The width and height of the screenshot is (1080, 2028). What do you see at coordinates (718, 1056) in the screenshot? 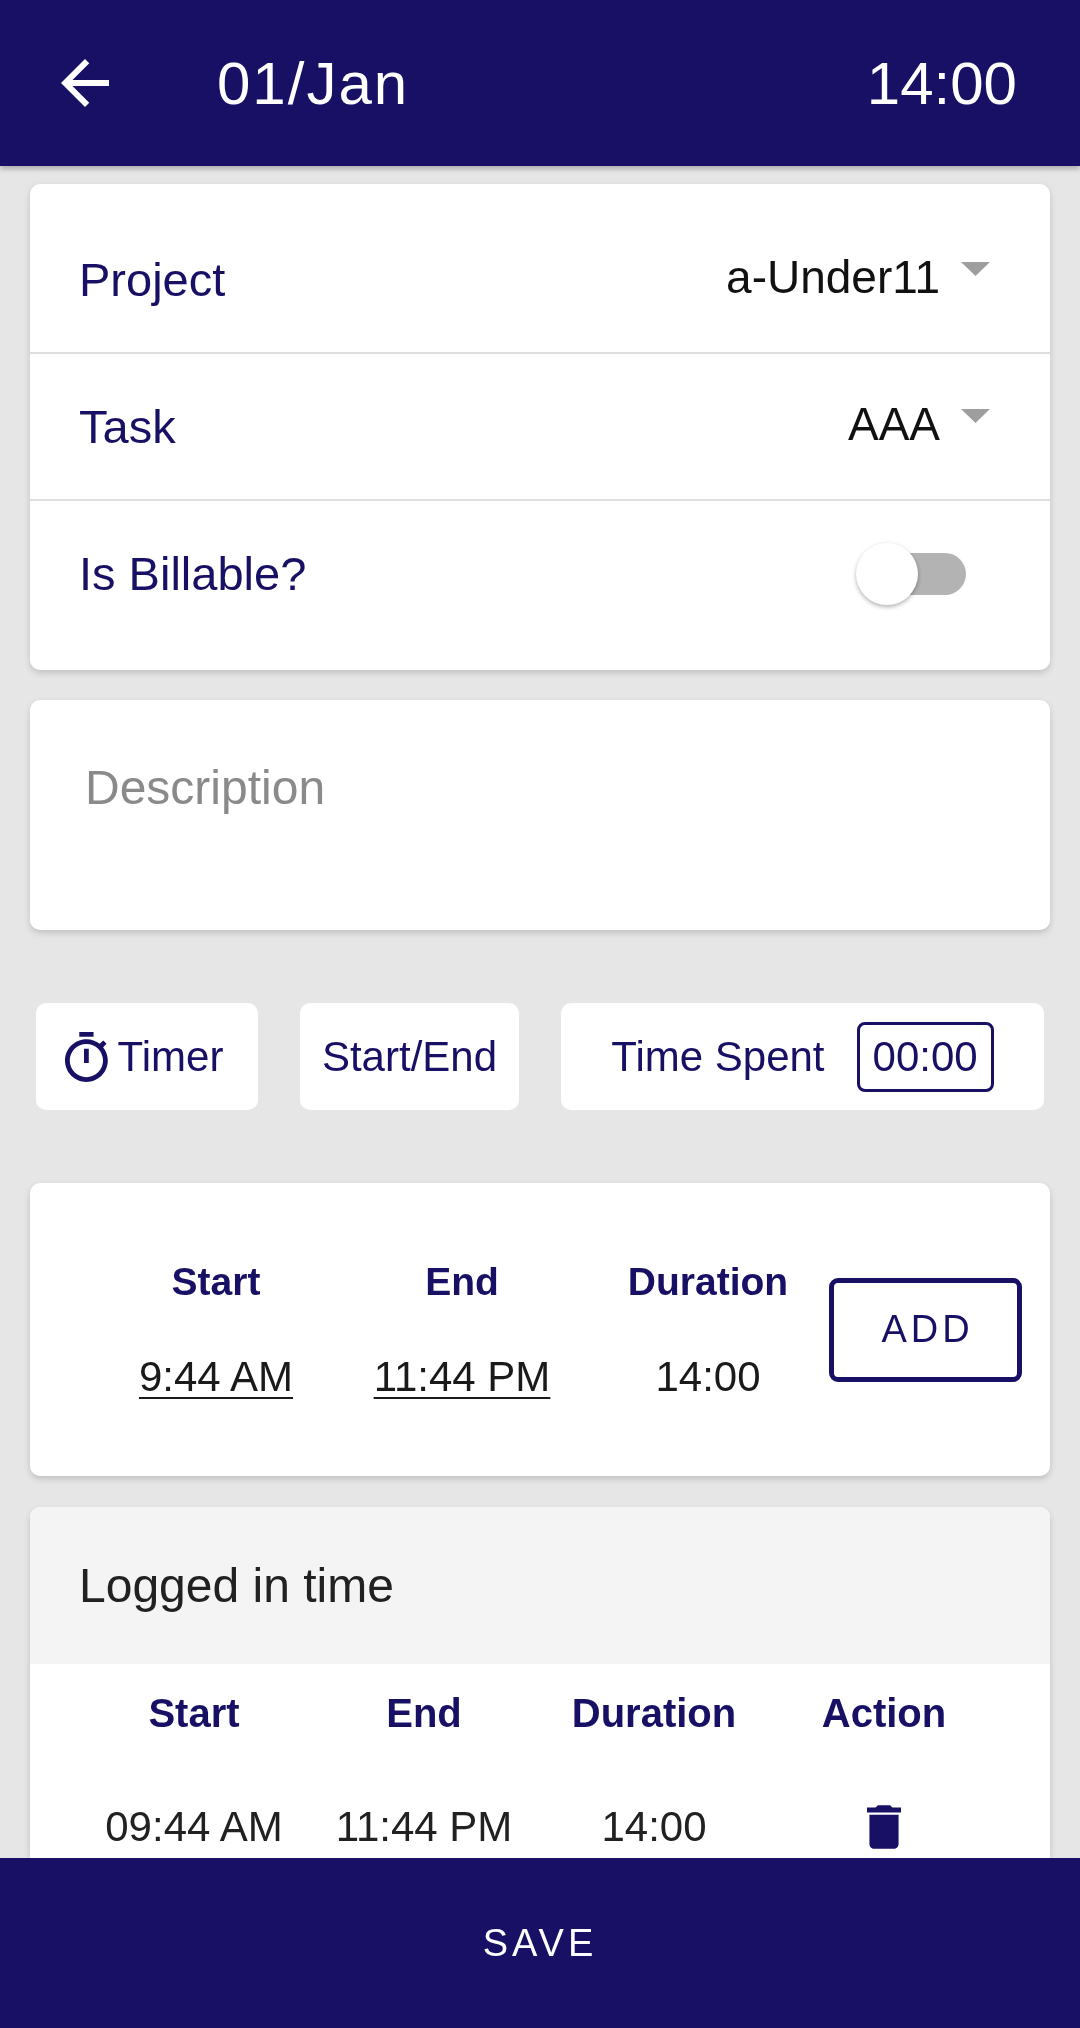
I see `time-spent-label: Time Spent` at bounding box center [718, 1056].